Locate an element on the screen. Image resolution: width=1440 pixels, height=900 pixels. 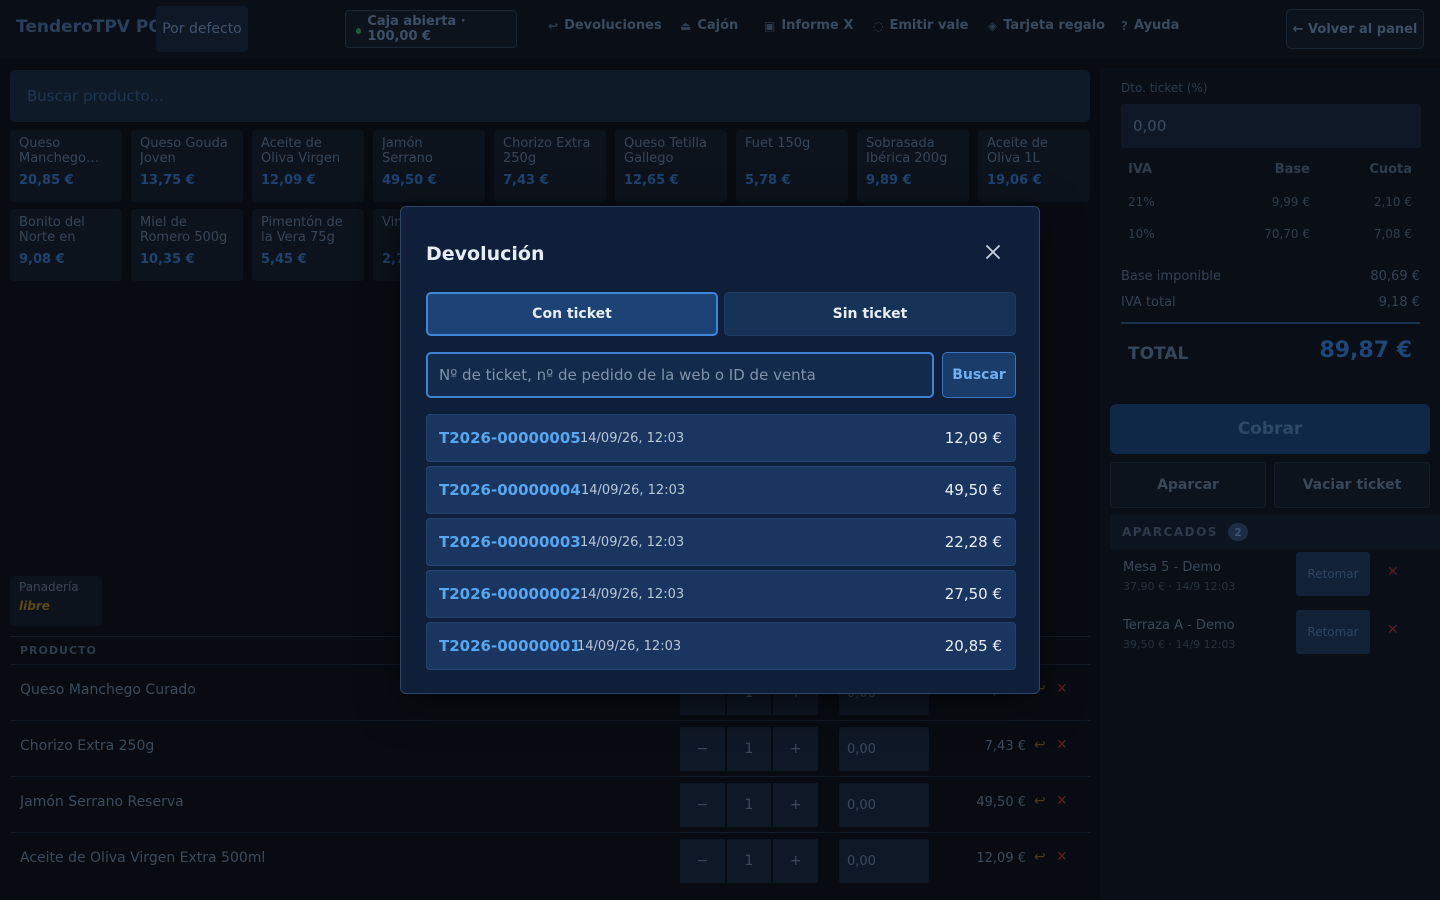
vat-rate: 10% is located at coordinates (1141, 234).